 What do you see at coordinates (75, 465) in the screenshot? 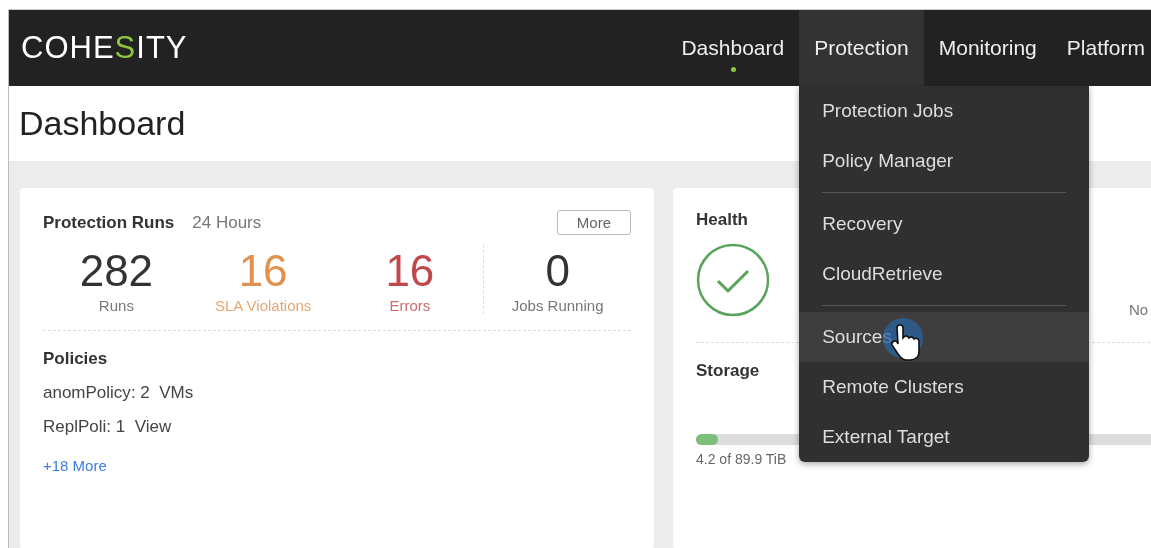
I see `more-link: +18 More` at bounding box center [75, 465].